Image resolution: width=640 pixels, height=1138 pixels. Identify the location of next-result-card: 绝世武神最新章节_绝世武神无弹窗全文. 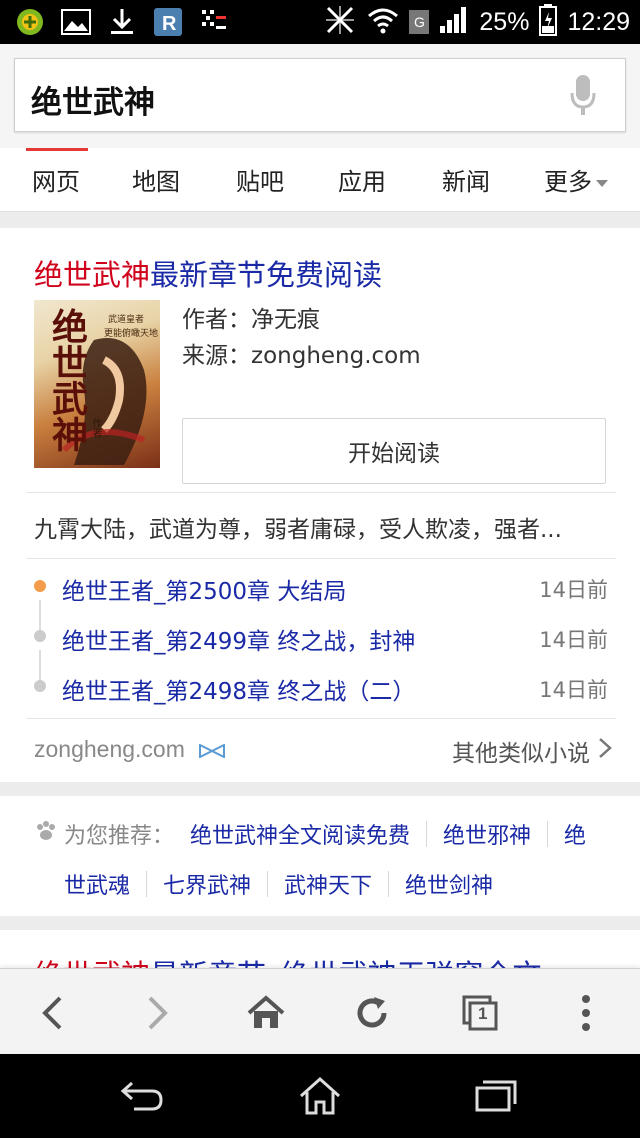
(320, 950).